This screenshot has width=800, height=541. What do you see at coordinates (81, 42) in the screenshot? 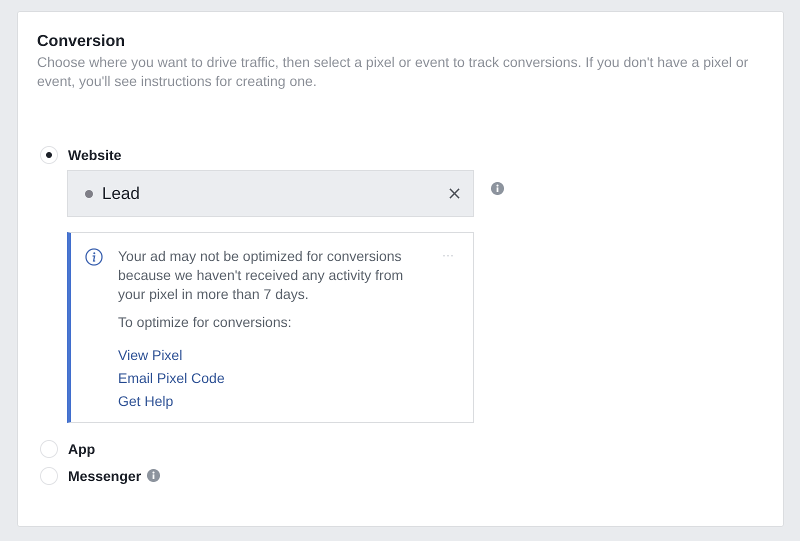
I see `section-title: Conversion` at bounding box center [81, 42].